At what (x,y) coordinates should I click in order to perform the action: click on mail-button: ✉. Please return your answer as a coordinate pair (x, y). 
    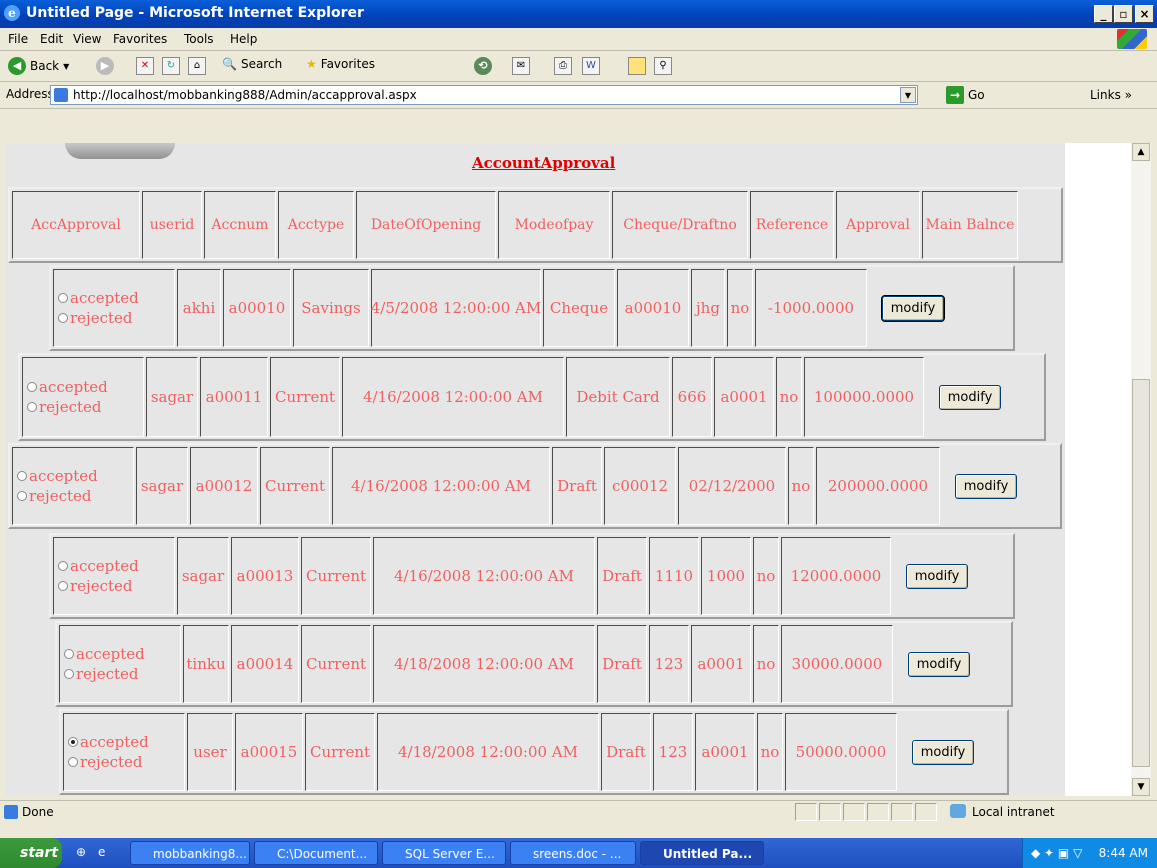
    Looking at the image, I should click on (521, 66).